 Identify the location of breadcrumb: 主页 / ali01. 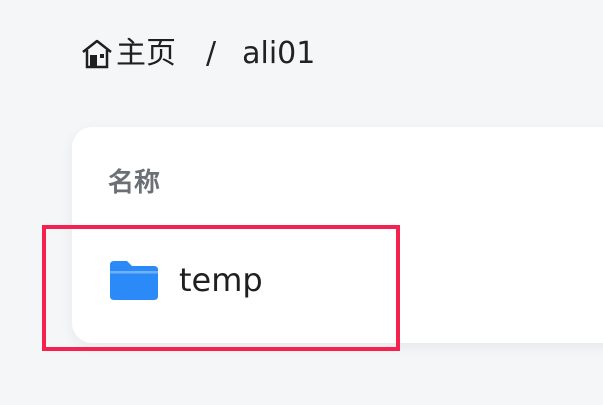
(197, 54).